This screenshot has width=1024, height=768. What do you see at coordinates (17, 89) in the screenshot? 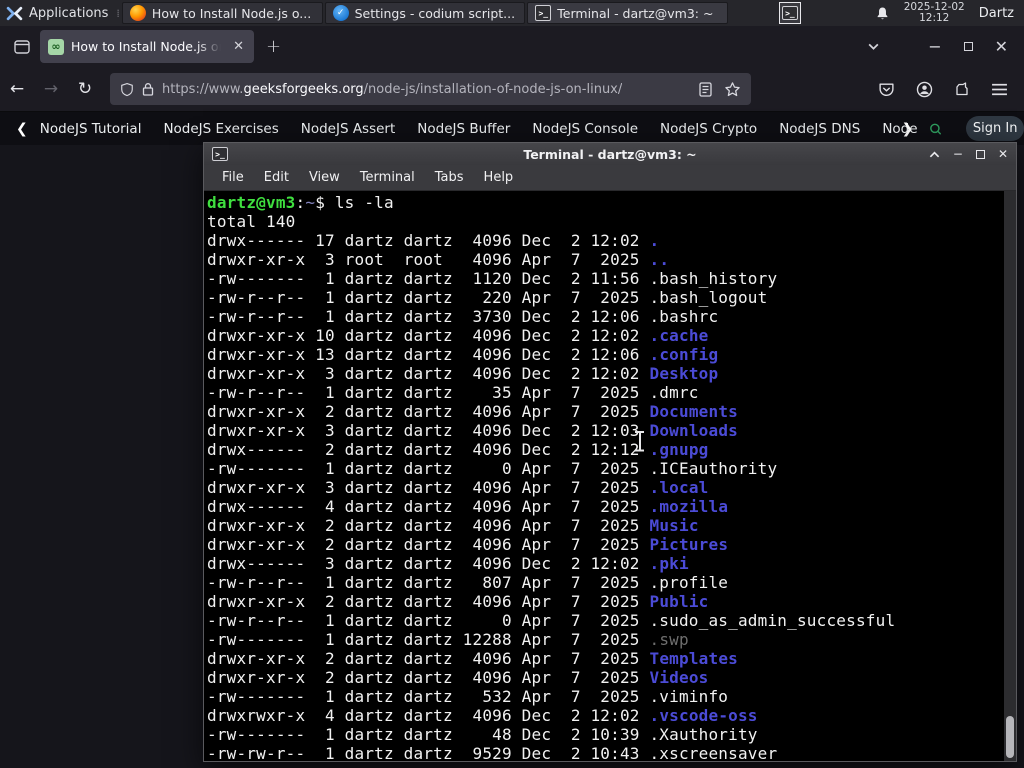
I see `back-button: ←` at bounding box center [17, 89].